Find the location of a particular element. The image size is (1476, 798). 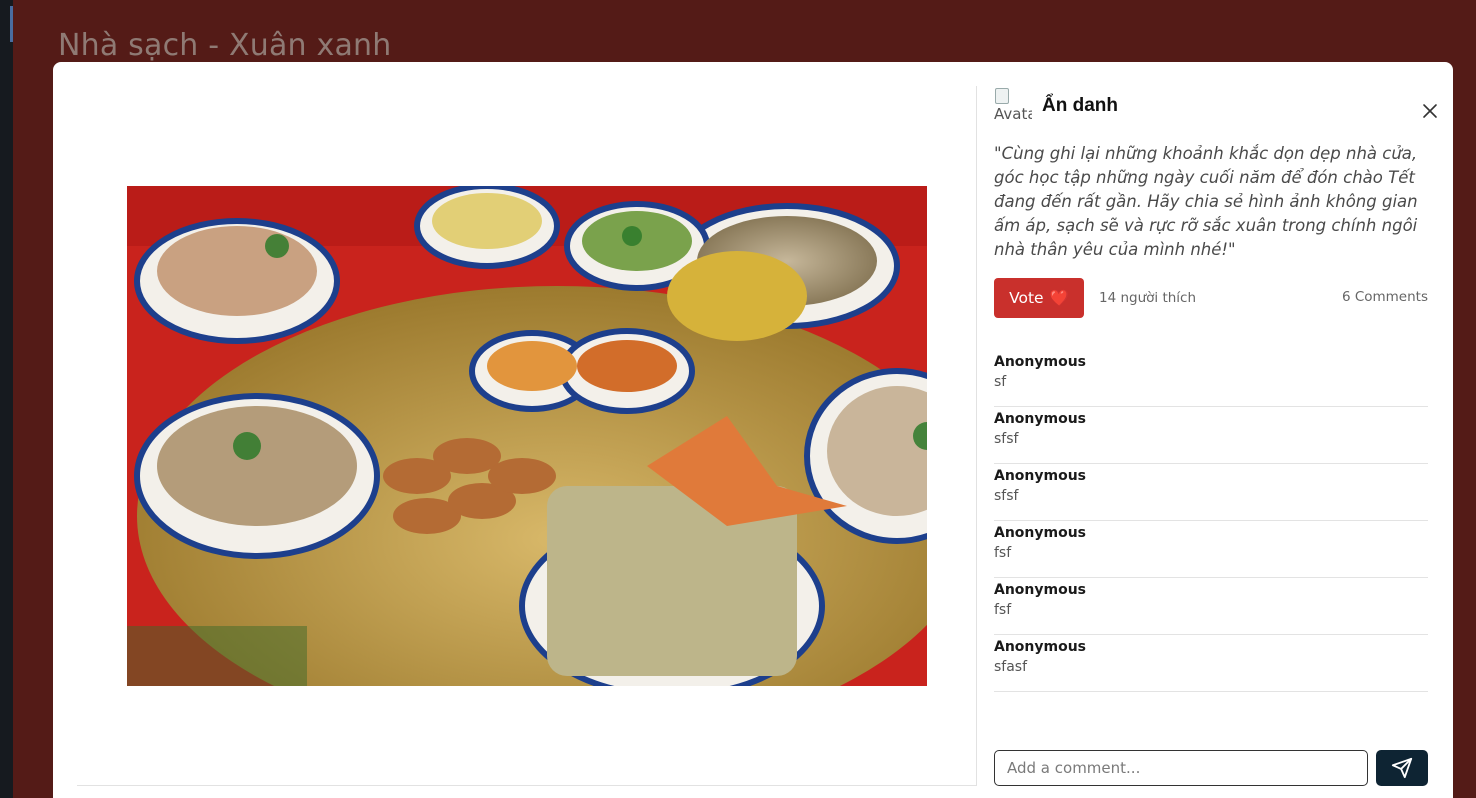

avatar: Avatar is located at coordinates (1013, 106).